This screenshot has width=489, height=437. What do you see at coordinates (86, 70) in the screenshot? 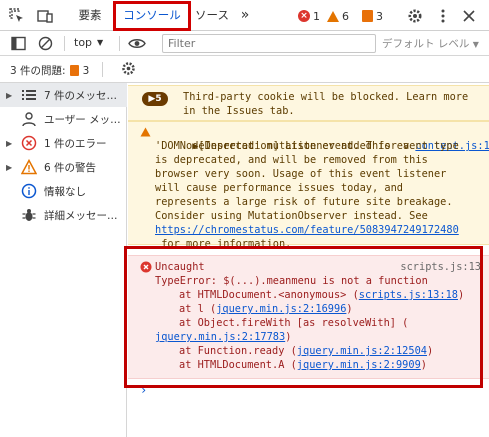
I see `issues-bar-count: 3` at bounding box center [86, 70].